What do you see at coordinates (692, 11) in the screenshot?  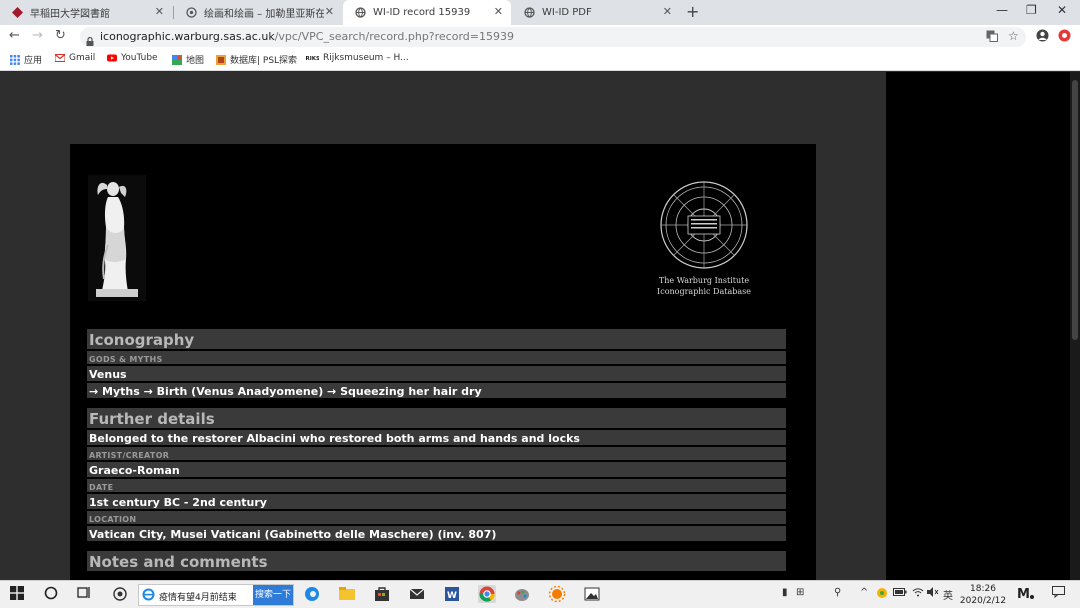 I see `new-tab-button: +` at bounding box center [692, 11].